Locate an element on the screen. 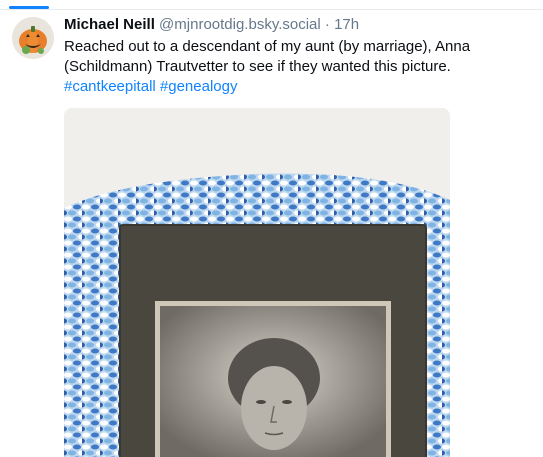 The width and height of the screenshot is (543, 457). pumpkin-avatar-icon is located at coordinates (33, 38).